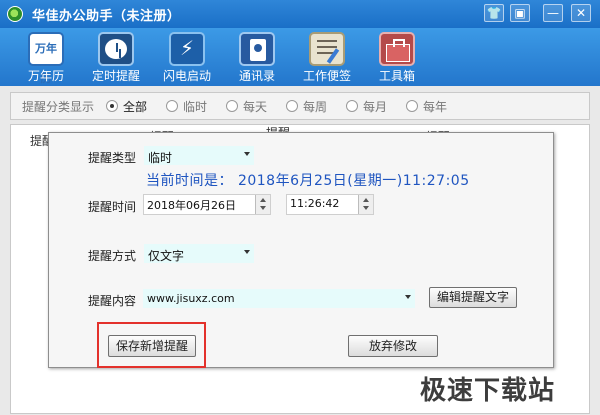 This screenshot has height=415, width=600. Describe the element at coordinates (255, 106) in the screenshot. I see `radio-daily-label: 每天` at that location.